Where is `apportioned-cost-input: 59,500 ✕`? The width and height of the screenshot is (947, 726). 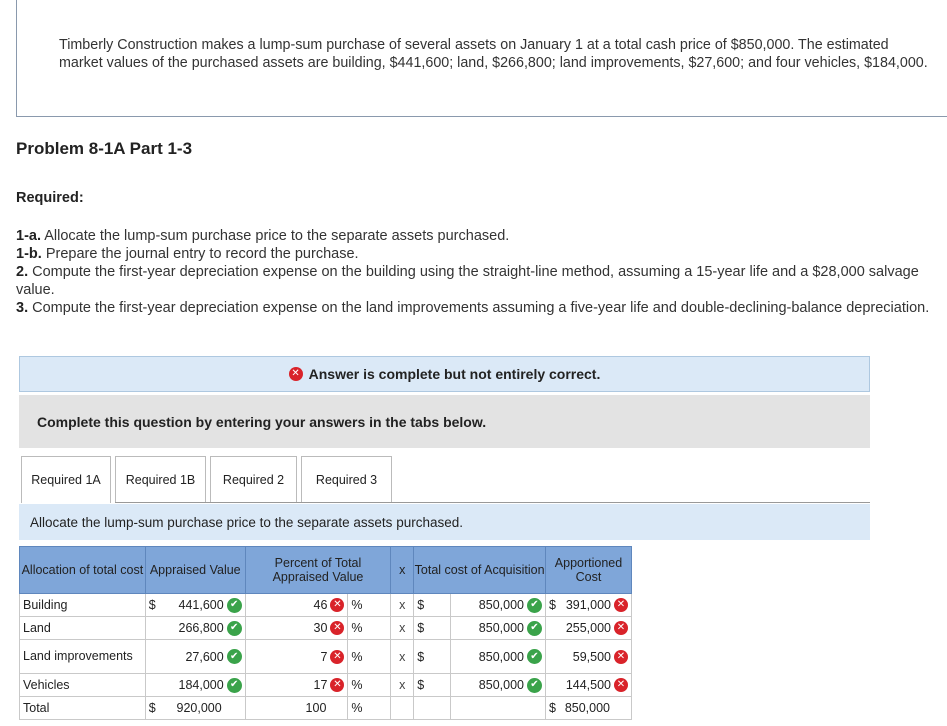
apportioned-cost-input: 59,500 ✕ is located at coordinates (588, 656).